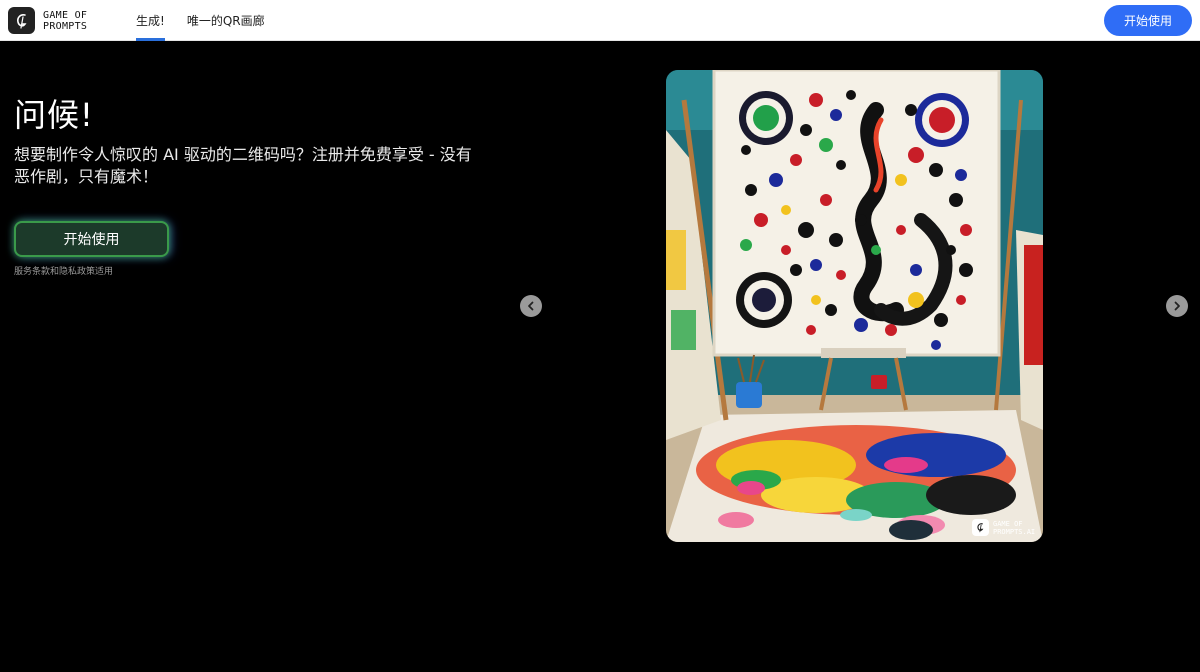 This screenshot has height=672, width=1200. I want to click on carousel-next-button, so click(1177, 306).